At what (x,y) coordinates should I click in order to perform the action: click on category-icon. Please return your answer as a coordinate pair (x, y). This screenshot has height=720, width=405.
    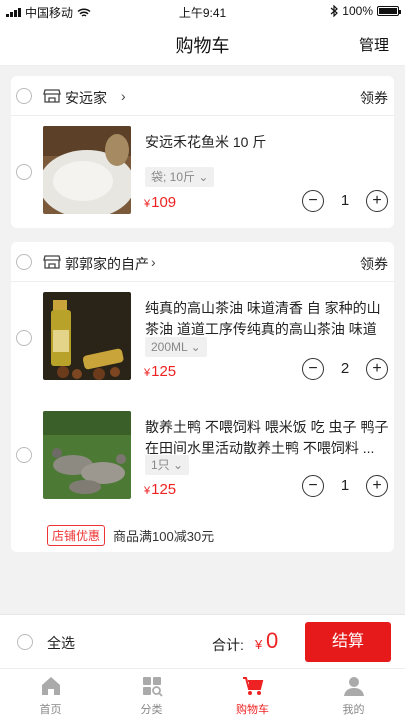
    Looking at the image, I should click on (153, 687).